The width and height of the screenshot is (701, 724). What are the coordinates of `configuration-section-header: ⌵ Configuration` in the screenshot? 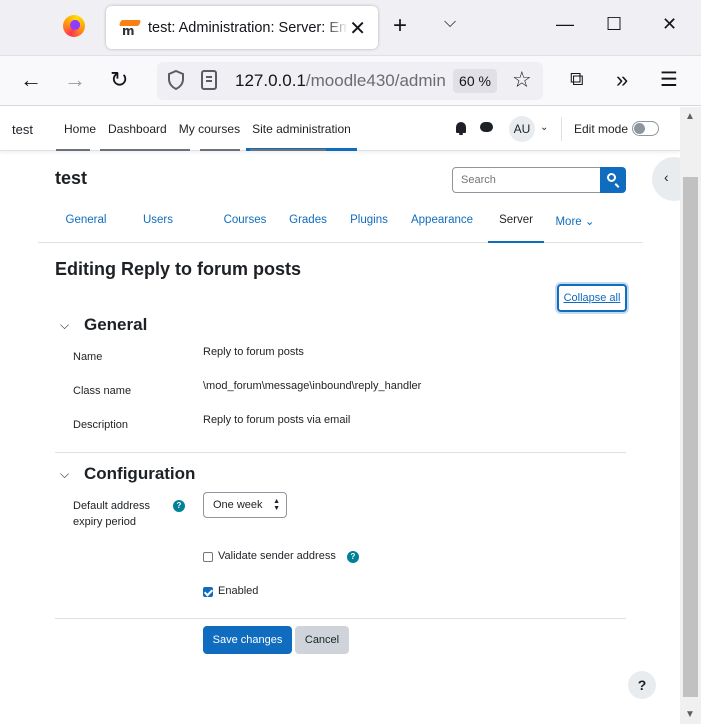 It's located at (127, 474).